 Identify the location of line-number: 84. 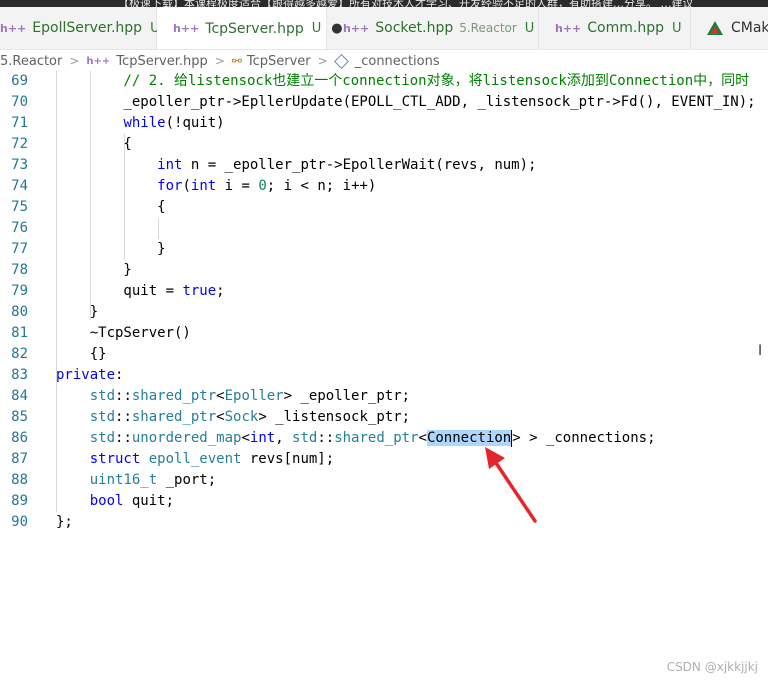
(19, 396).